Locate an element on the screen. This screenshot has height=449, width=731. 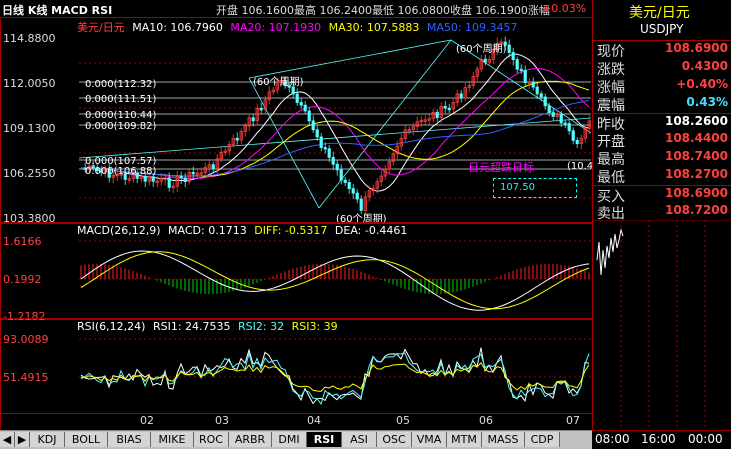
y-tick: 51.4915 is located at coordinates (26, 377).